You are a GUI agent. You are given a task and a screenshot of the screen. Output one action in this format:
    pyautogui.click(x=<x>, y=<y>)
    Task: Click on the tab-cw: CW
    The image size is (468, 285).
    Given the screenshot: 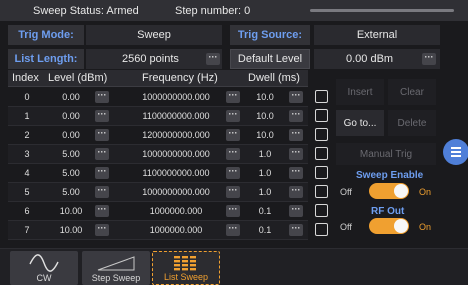 What is the action you would take?
    pyautogui.click(x=44, y=268)
    